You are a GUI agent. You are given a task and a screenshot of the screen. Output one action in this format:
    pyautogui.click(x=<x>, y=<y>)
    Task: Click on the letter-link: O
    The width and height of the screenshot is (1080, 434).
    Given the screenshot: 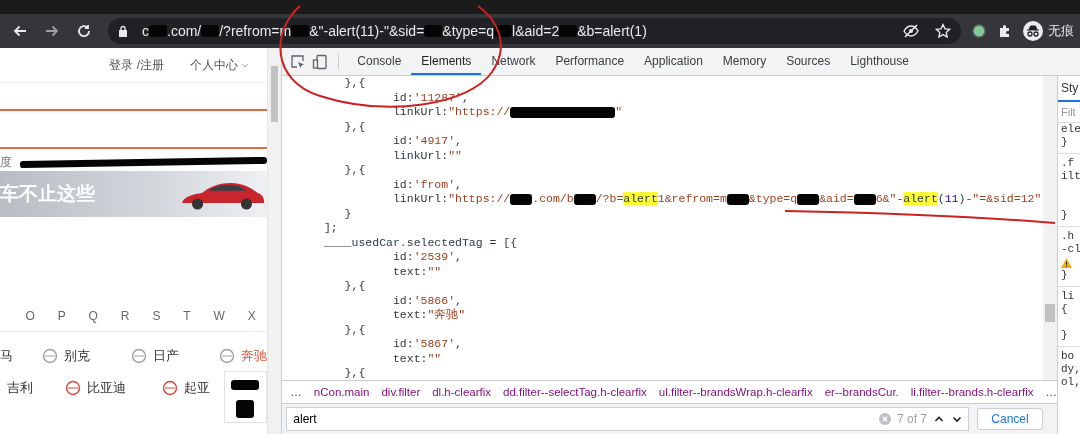 What is the action you would take?
    pyautogui.click(x=30, y=316)
    